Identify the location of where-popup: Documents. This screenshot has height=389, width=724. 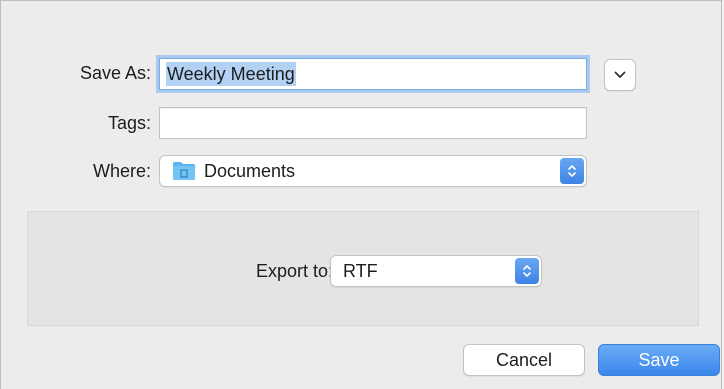
(373, 171).